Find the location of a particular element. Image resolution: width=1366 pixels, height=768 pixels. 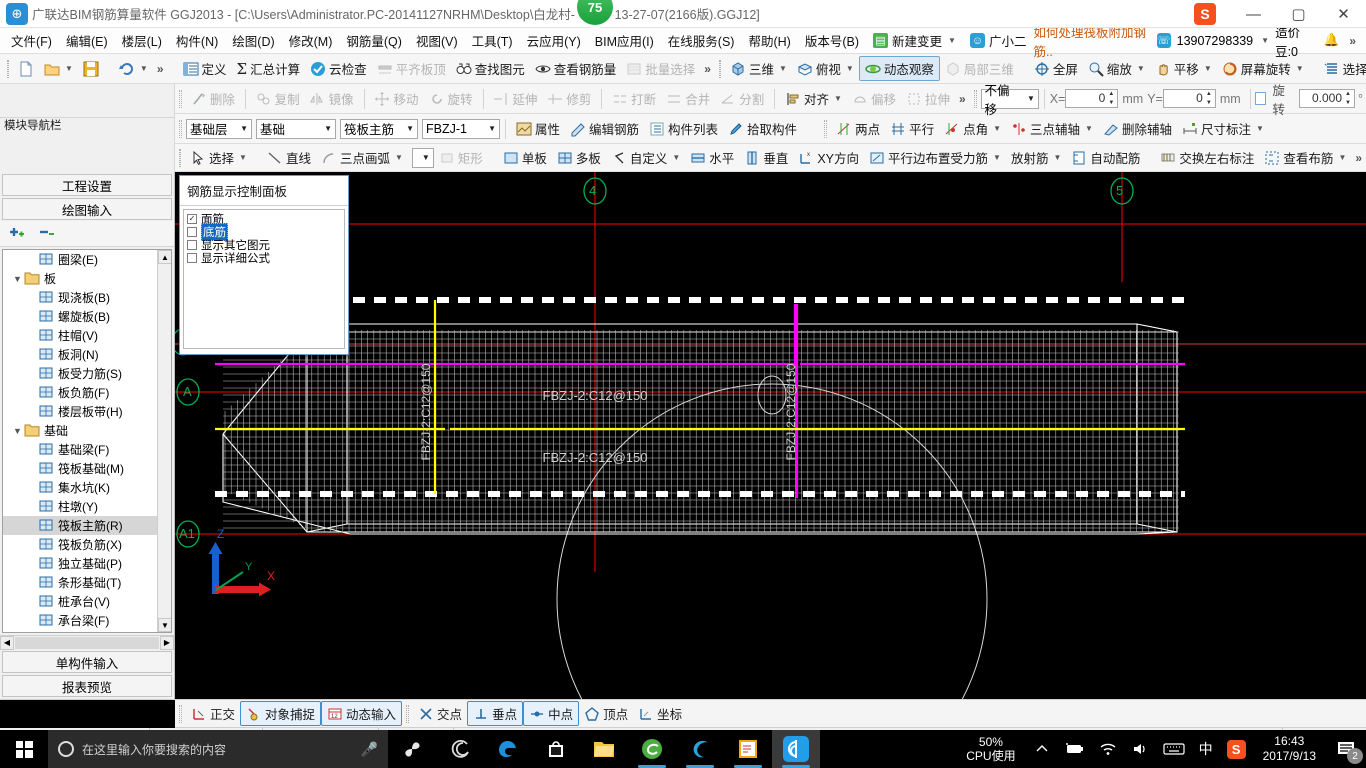

taskbar-app-browser-blue is located at coordinates (700, 749).